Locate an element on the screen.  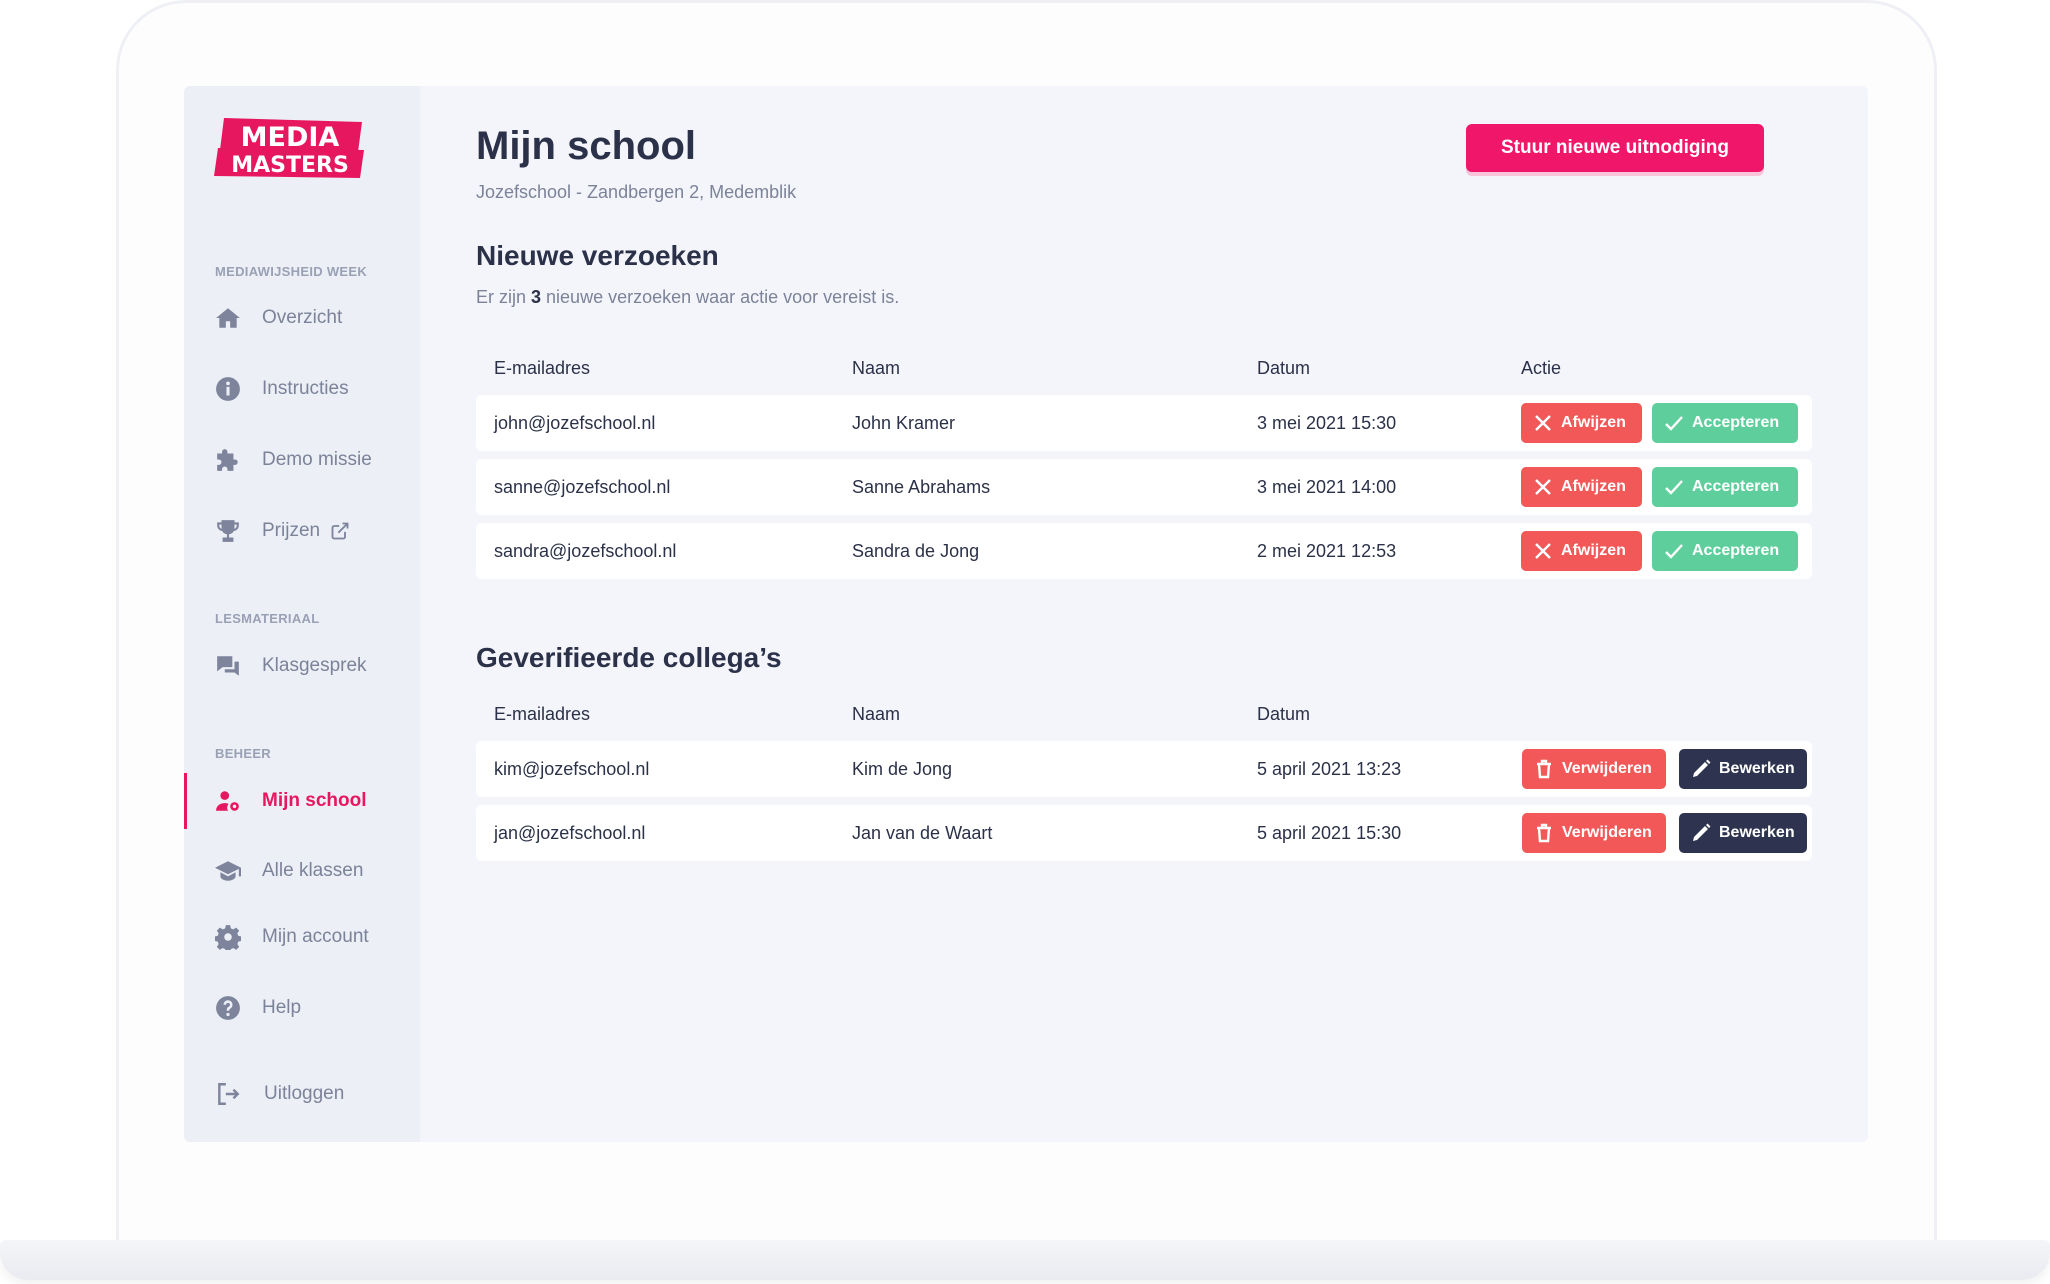
sidebar-item-alle-klassen: Alle klassen is located at coordinates (302, 871).